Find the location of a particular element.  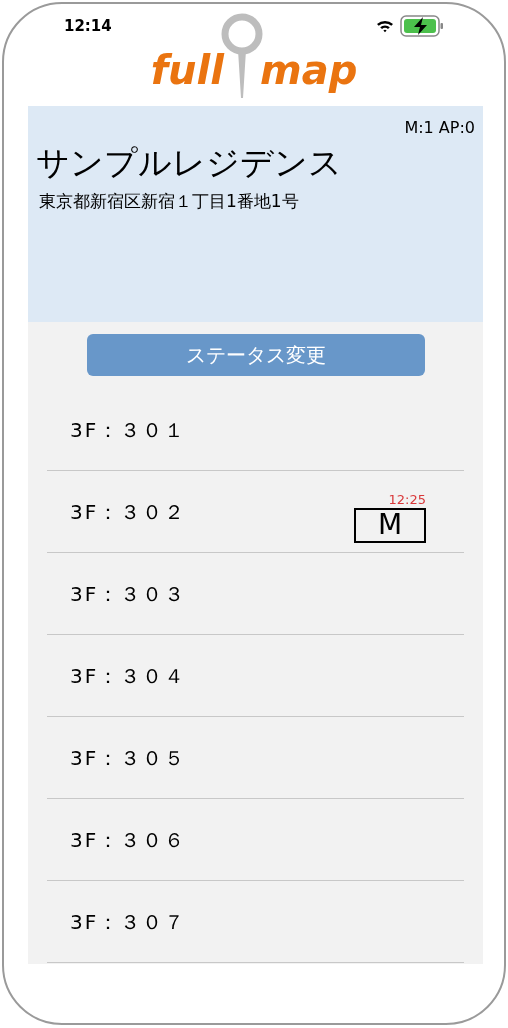

room-row: 3F：３０７ is located at coordinates (255, 922).